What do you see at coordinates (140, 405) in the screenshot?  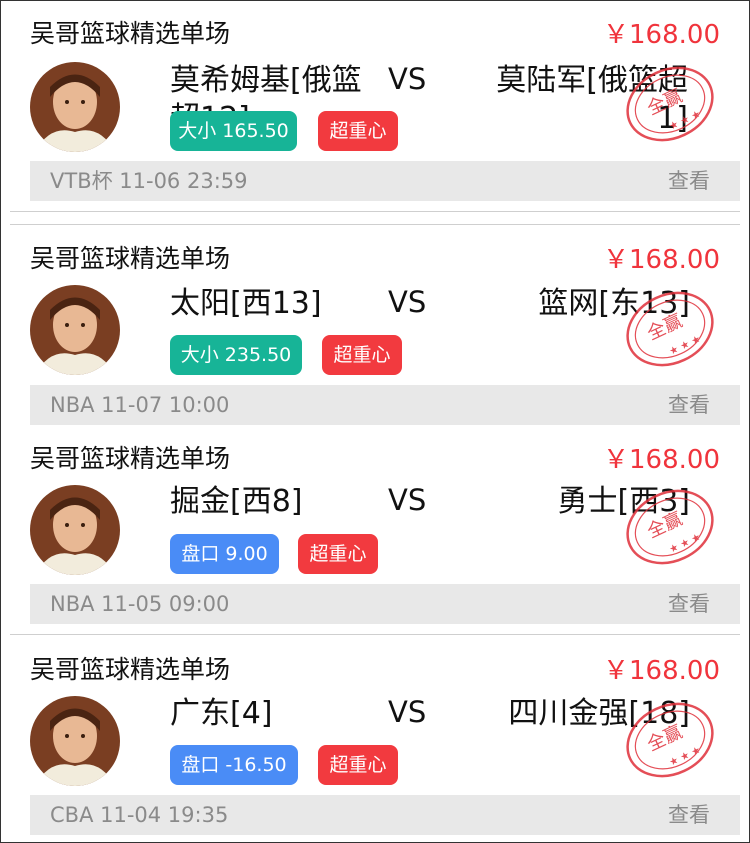 I see `league-time: NBA 11-07 10:00` at bounding box center [140, 405].